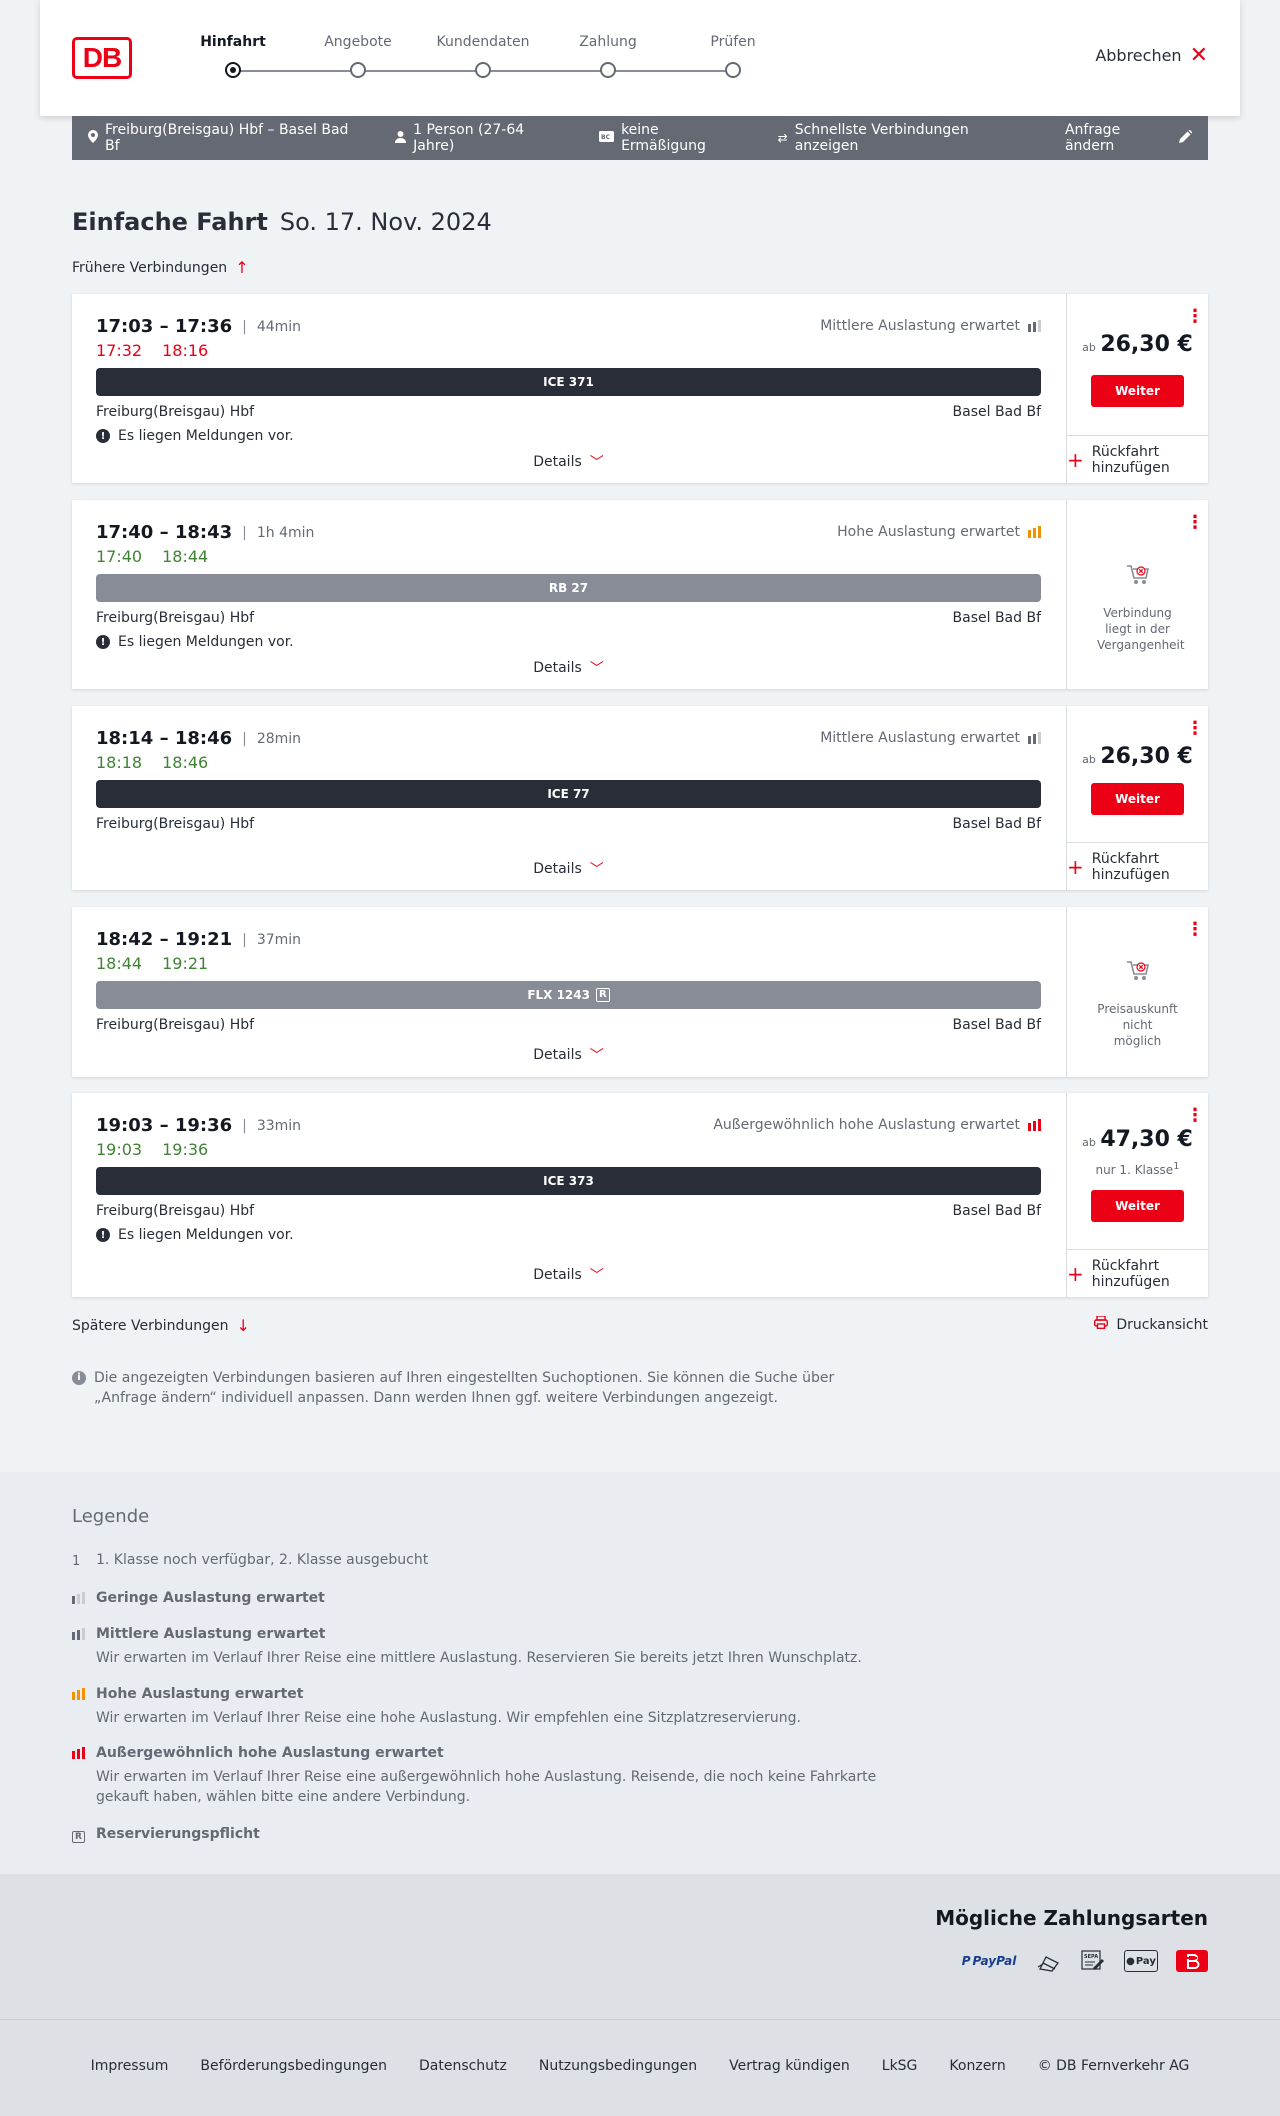 This screenshot has height=2116, width=1280. What do you see at coordinates (161, 1325) in the screenshot?
I see `later-connections-link: Spätere Verbindungen ↓` at bounding box center [161, 1325].